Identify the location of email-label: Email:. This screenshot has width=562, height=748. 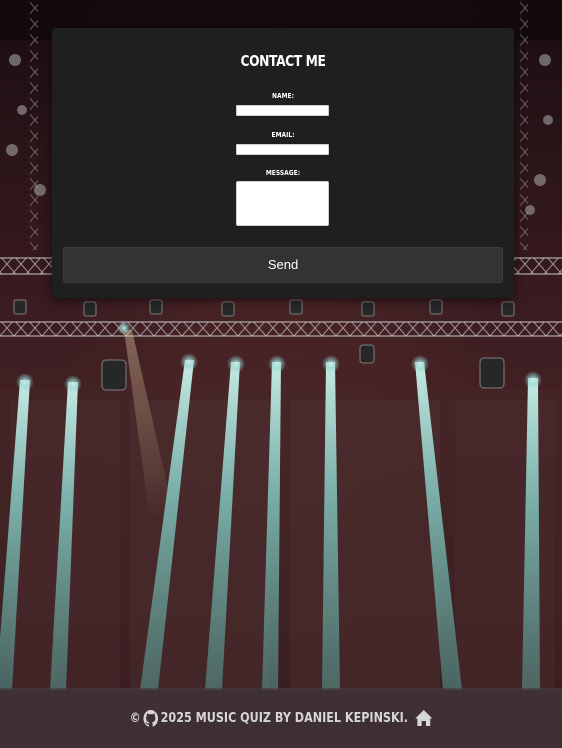
(283, 135).